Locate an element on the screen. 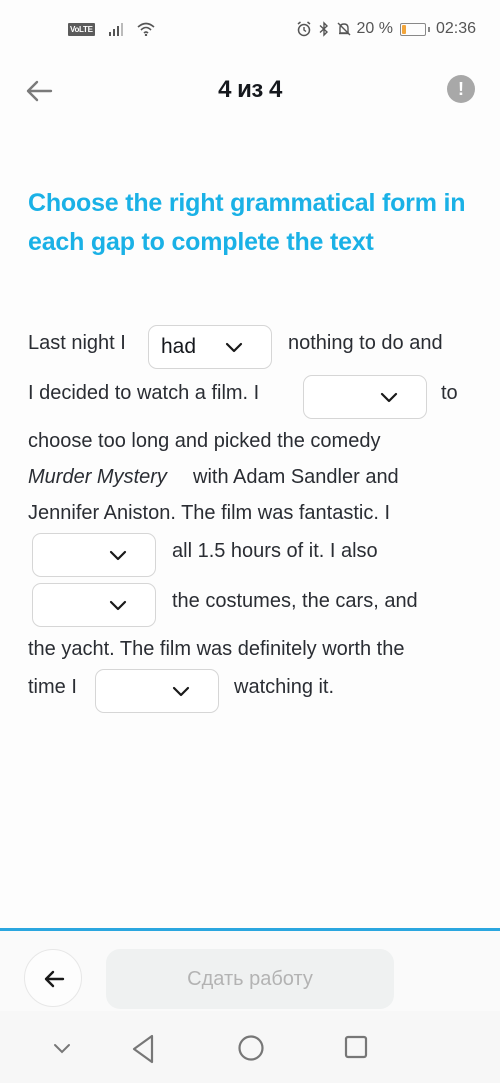 The width and height of the screenshot is (500, 1083). recents-square-icon is located at coordinates (356, 1047).